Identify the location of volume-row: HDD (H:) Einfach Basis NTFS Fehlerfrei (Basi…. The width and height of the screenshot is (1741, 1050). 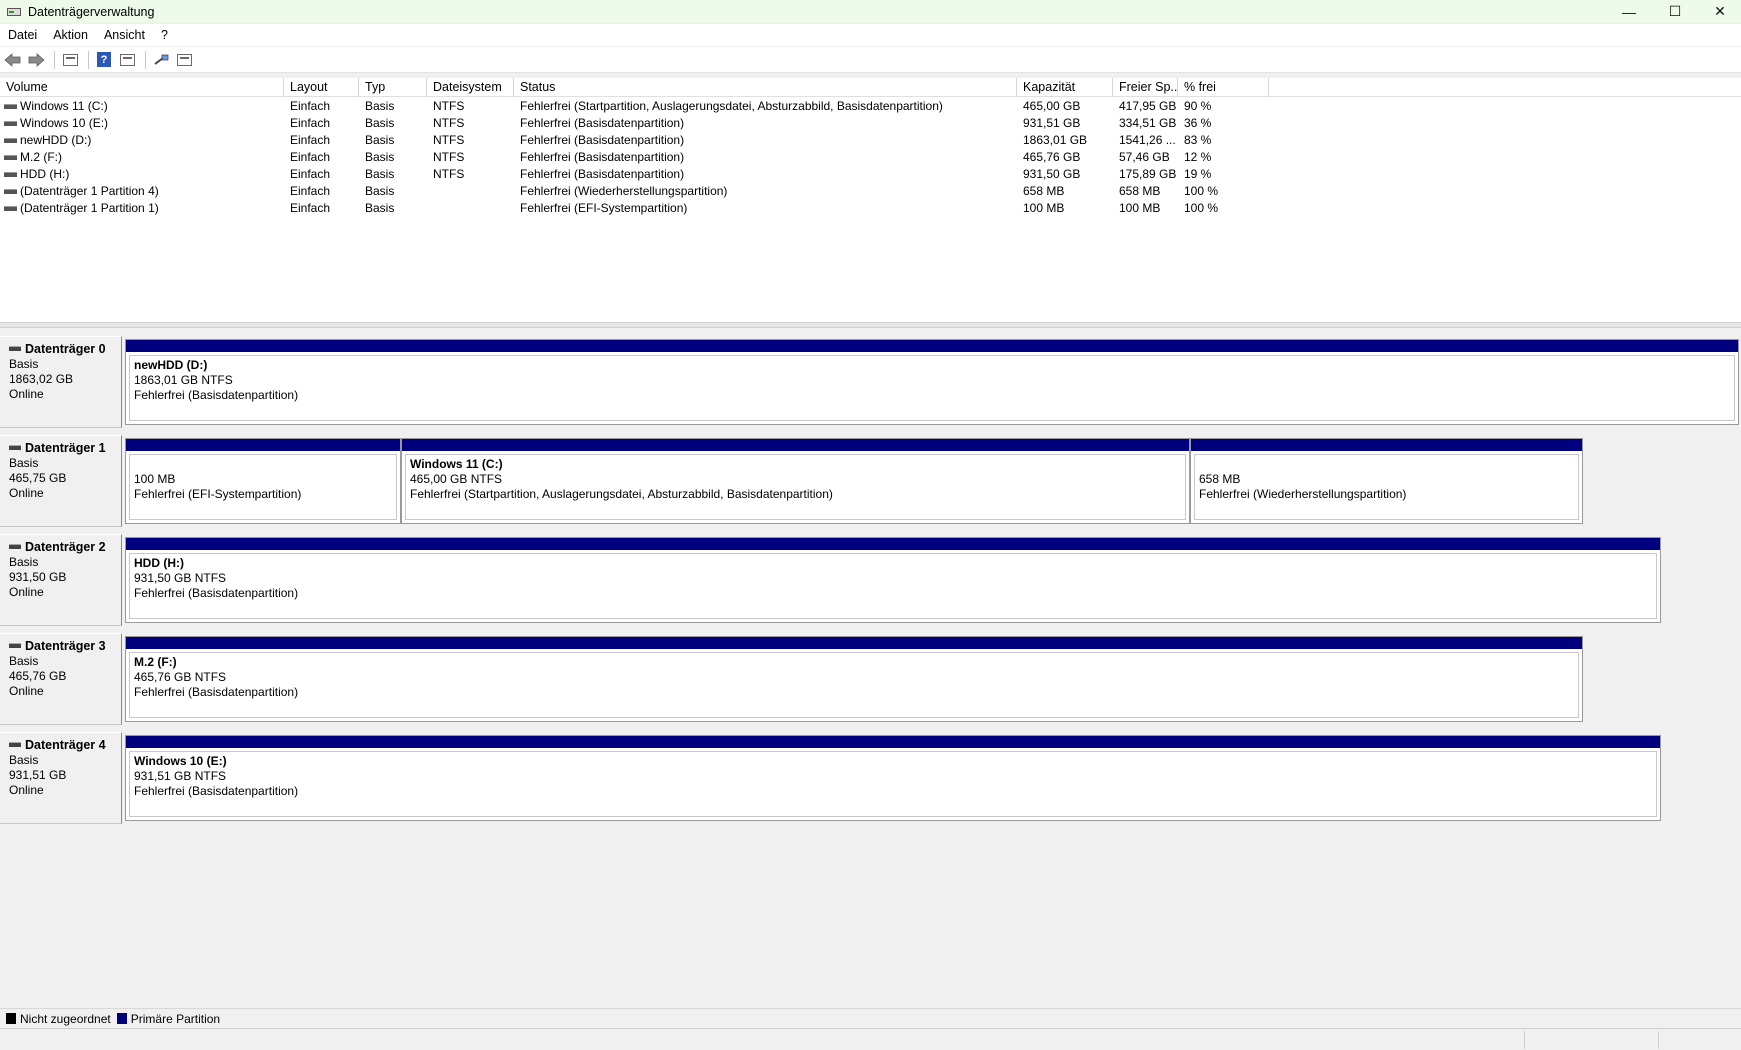
(870, 174).